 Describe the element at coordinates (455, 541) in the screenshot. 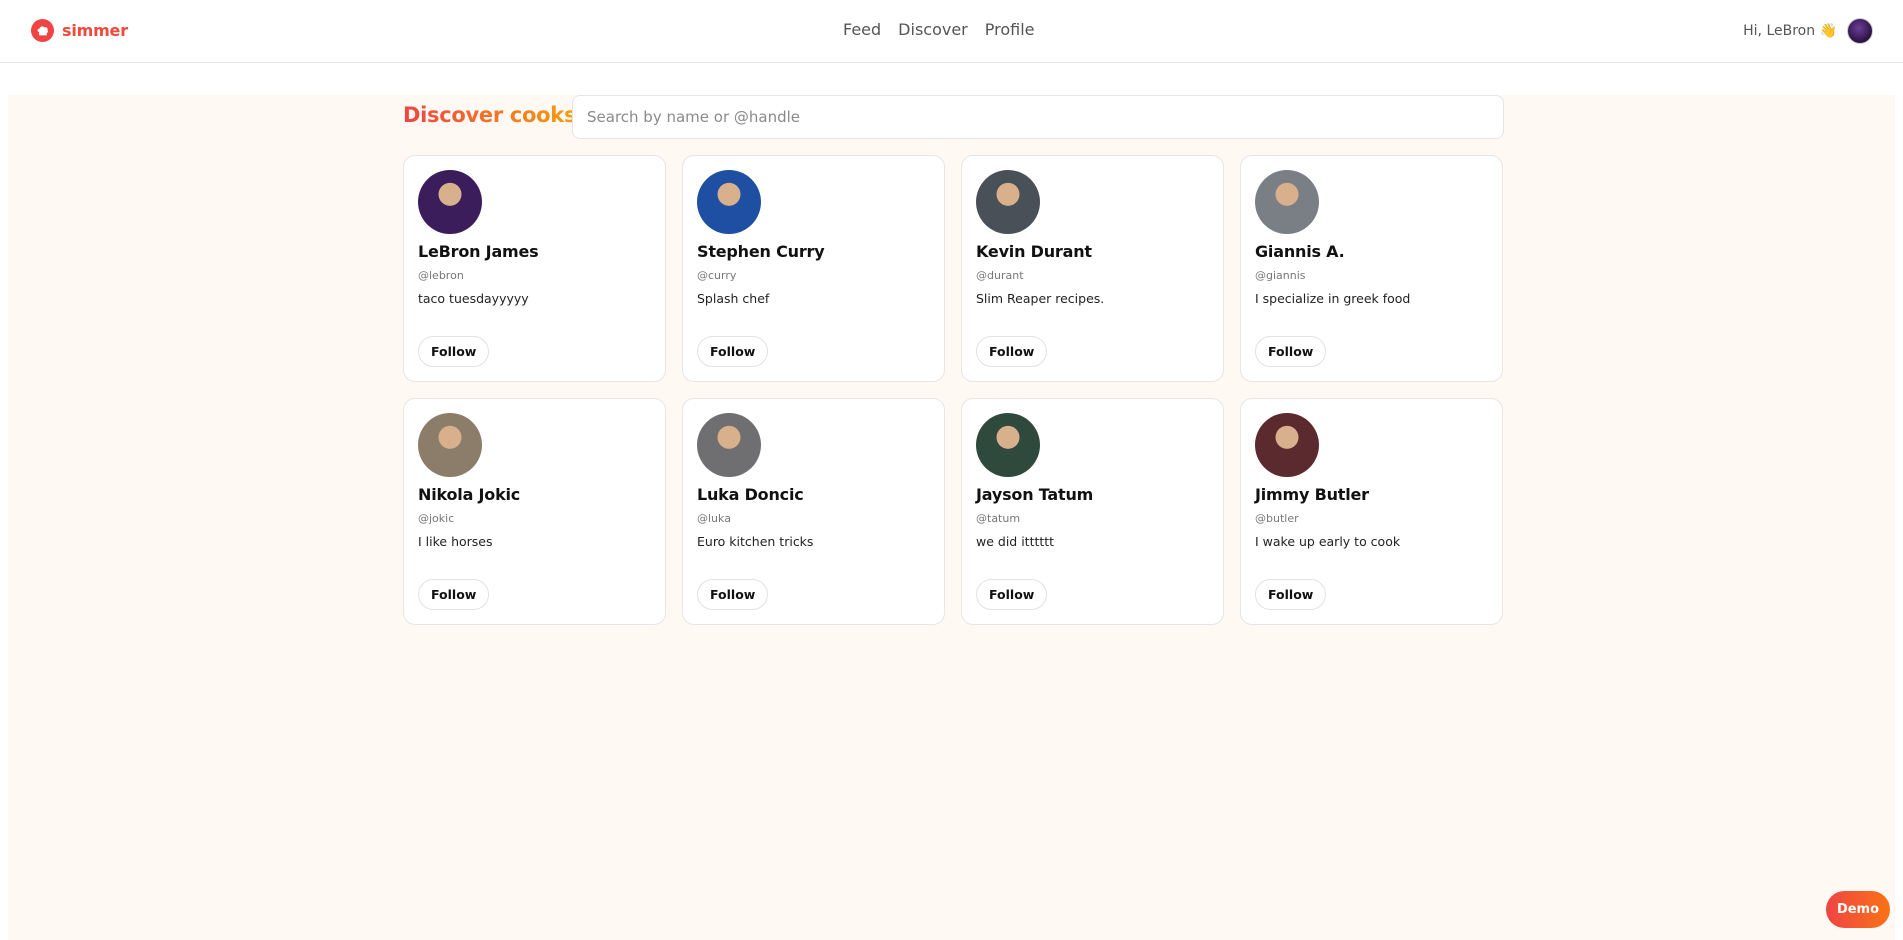

I see `cook-bio: I like horses` at that location.